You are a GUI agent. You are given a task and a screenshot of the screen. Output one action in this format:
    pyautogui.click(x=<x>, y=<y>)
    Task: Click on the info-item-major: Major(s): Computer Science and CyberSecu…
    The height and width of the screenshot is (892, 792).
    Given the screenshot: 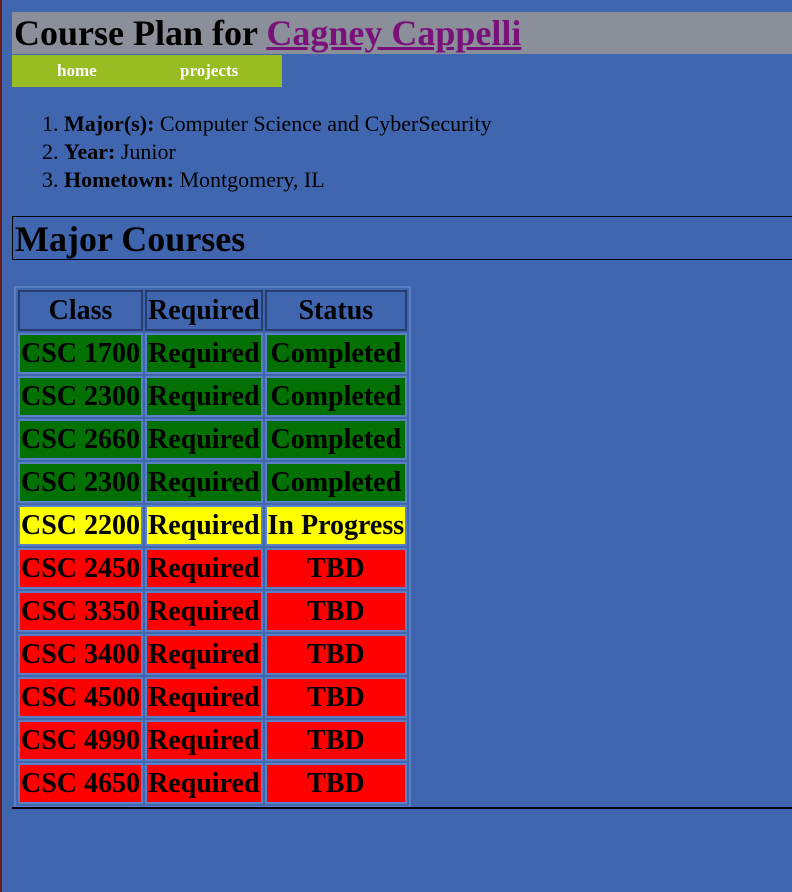 What is the action you would take?
    pyautogui.click(x=278, y=124)
    